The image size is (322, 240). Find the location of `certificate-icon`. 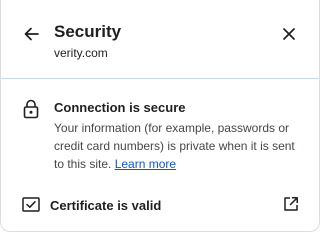

certificate-icon is located at coordinates (31, 204).